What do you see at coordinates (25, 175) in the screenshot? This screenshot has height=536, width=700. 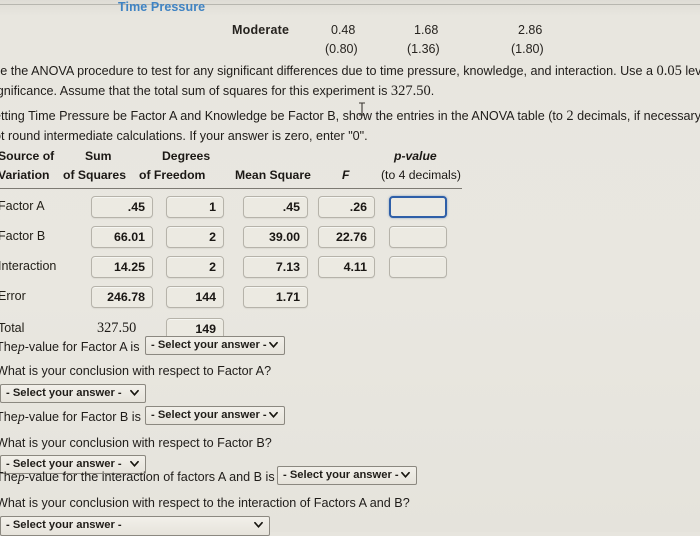 I see `header-source-l2: Variation` at bounding box center [25, 175].